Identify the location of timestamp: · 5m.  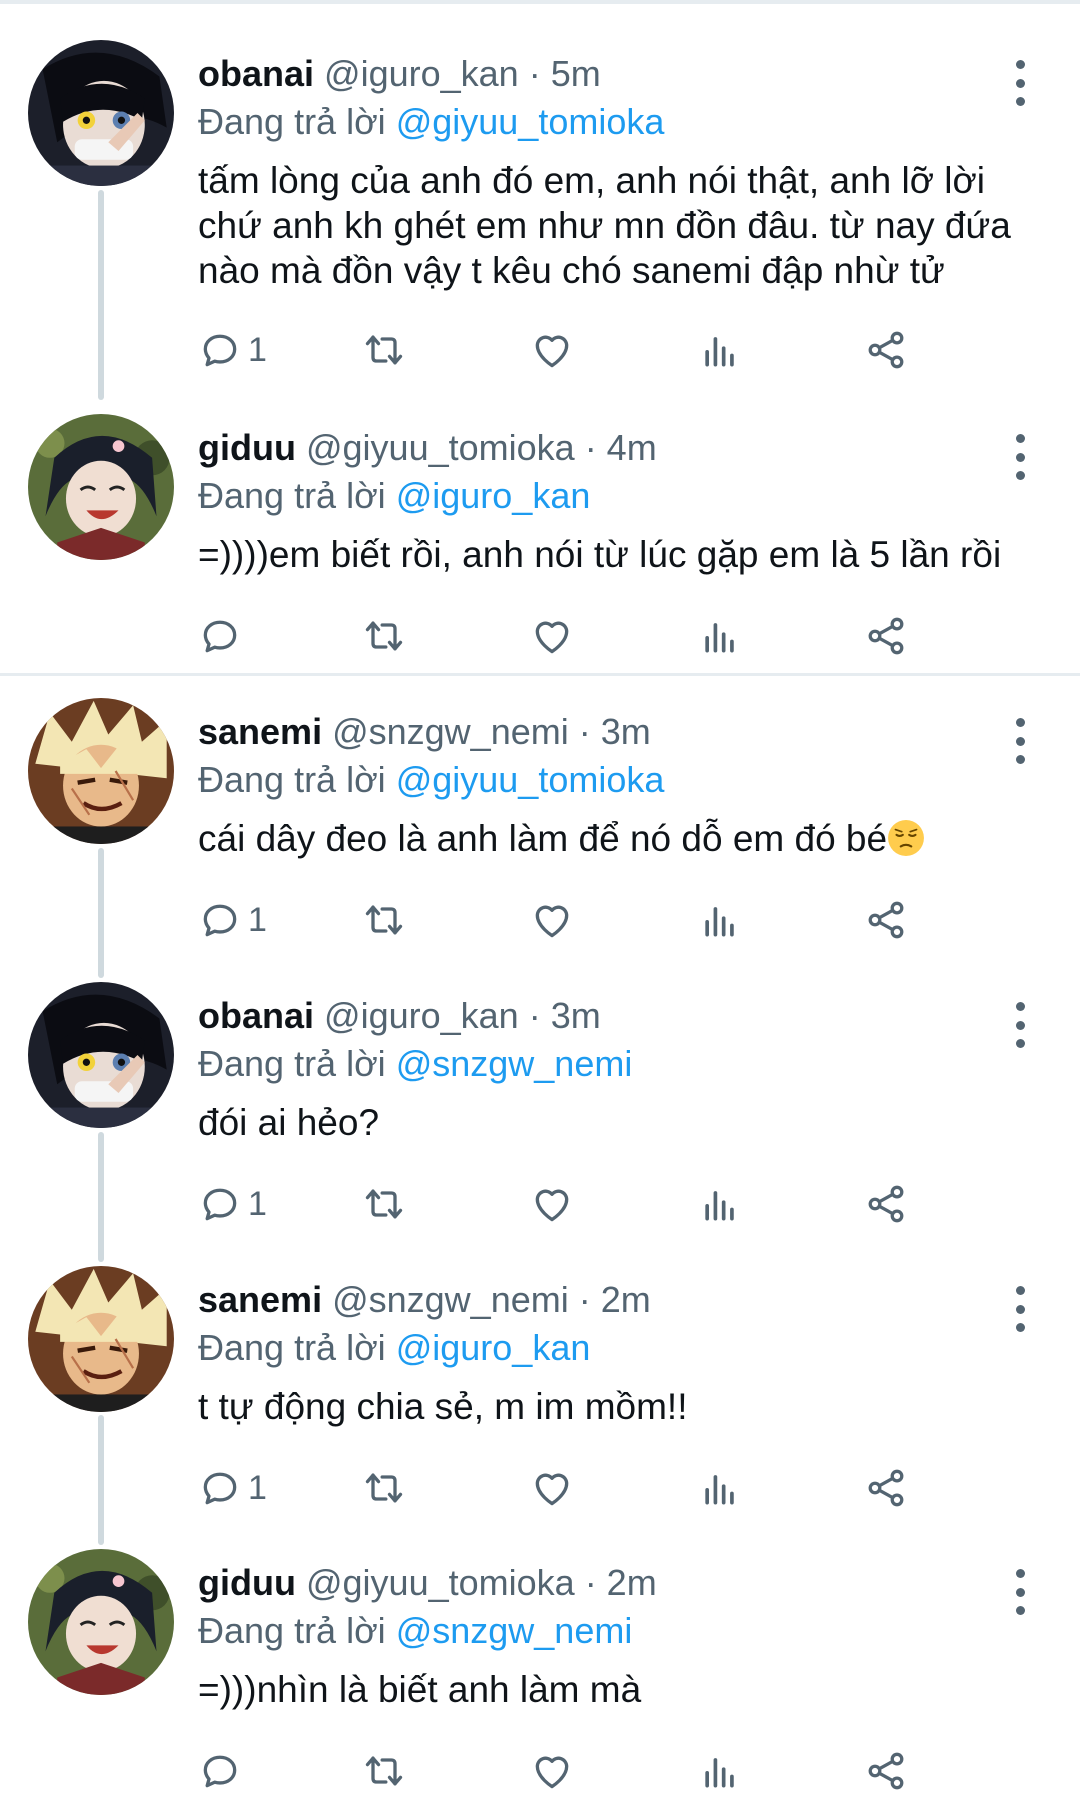
(565, 73).